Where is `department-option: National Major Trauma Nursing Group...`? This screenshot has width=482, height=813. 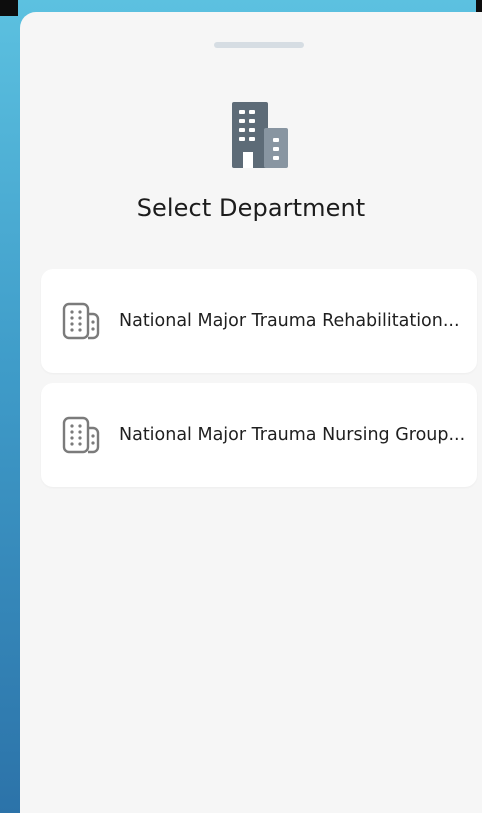
department-option: National Major Trauma Nursing Group... is located at coordinates (259, 435).